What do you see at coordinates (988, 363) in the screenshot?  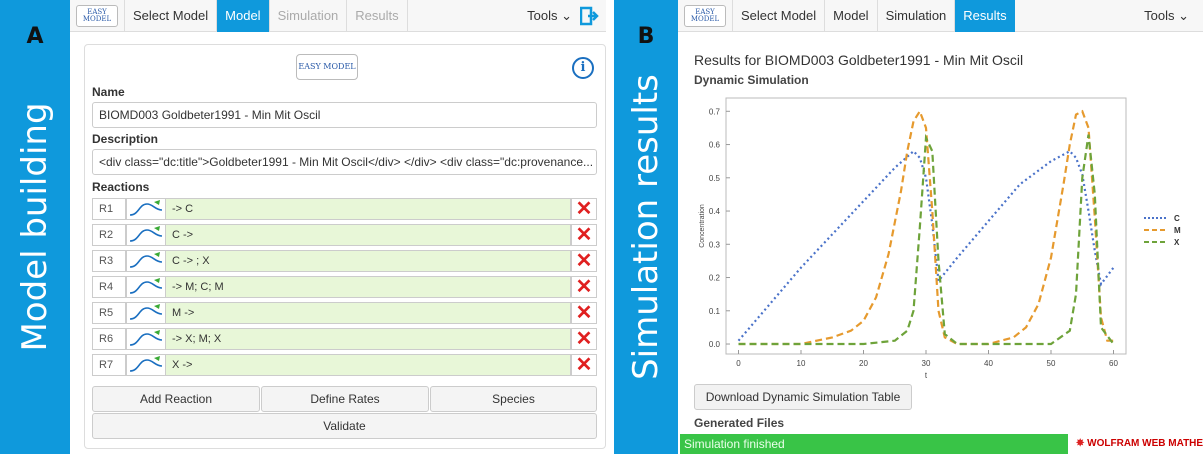 I see `x-tick-label: 40` at bounding box center [988, 363].